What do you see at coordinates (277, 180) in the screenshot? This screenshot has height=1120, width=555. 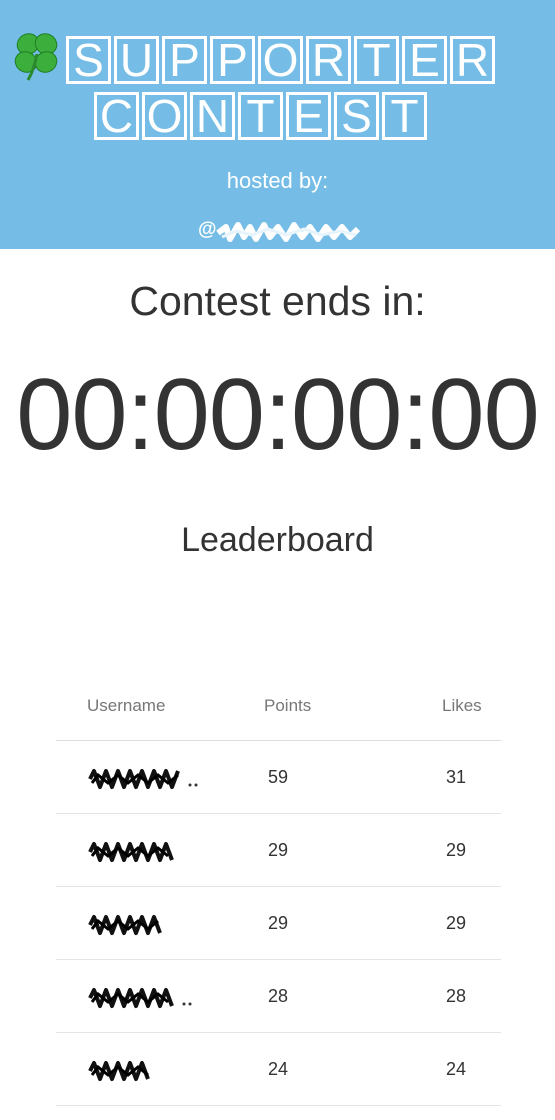 I see `hosted-by-label: hosted by:` at bounding box center [277, 180].